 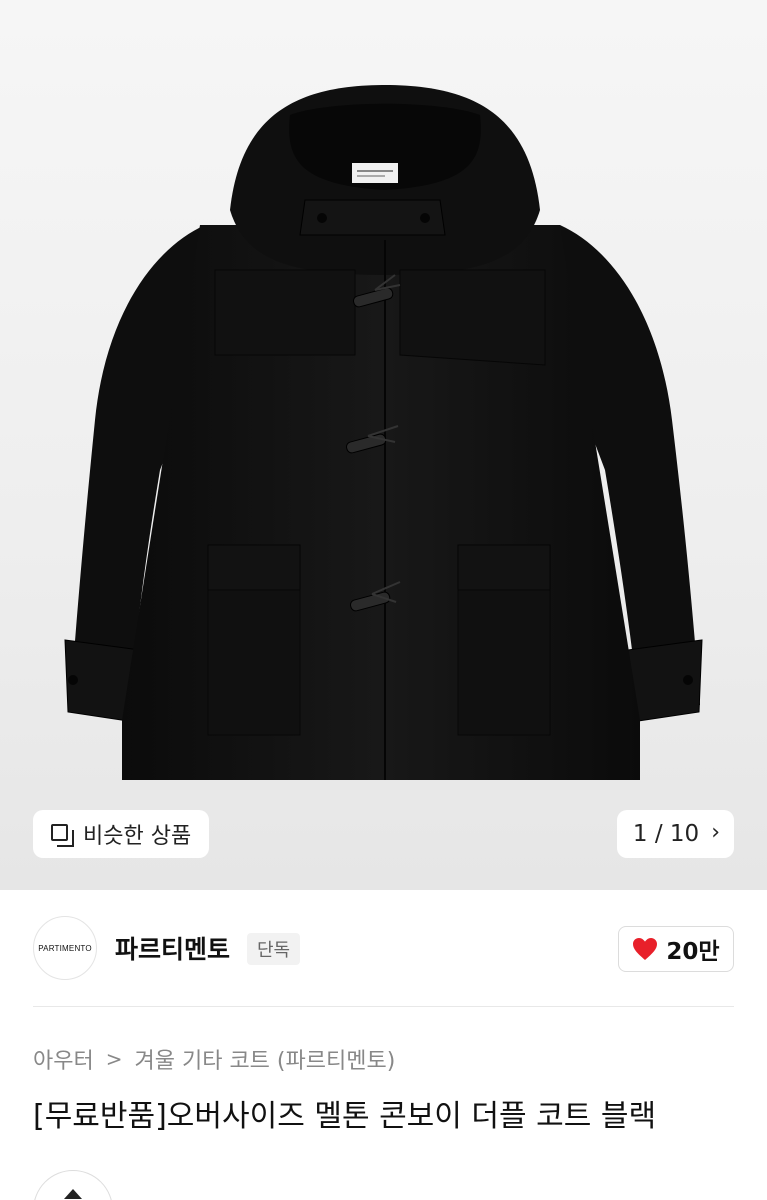 What do you see at coordinates (63, 1059) in the screenshot?
I see `breadcrumb-outerwear: 아우터` at bounding box center [63, 1059].